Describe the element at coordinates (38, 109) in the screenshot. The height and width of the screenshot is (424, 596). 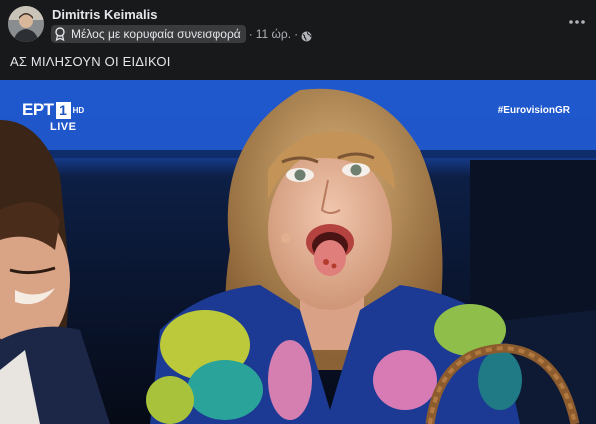
I see `broadcaster-name: ΕΡΤ` at that location.